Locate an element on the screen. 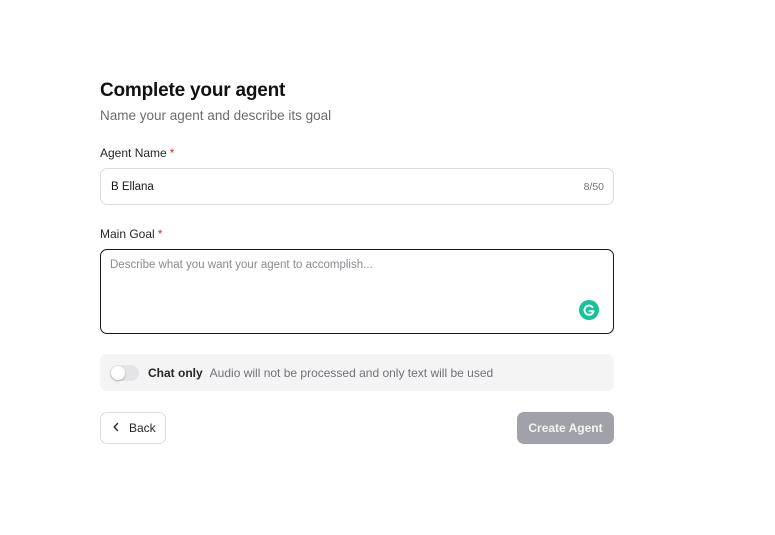 The image size is (775, 535). create-agent-button: Create Agent is located at coordinates (565, 428).